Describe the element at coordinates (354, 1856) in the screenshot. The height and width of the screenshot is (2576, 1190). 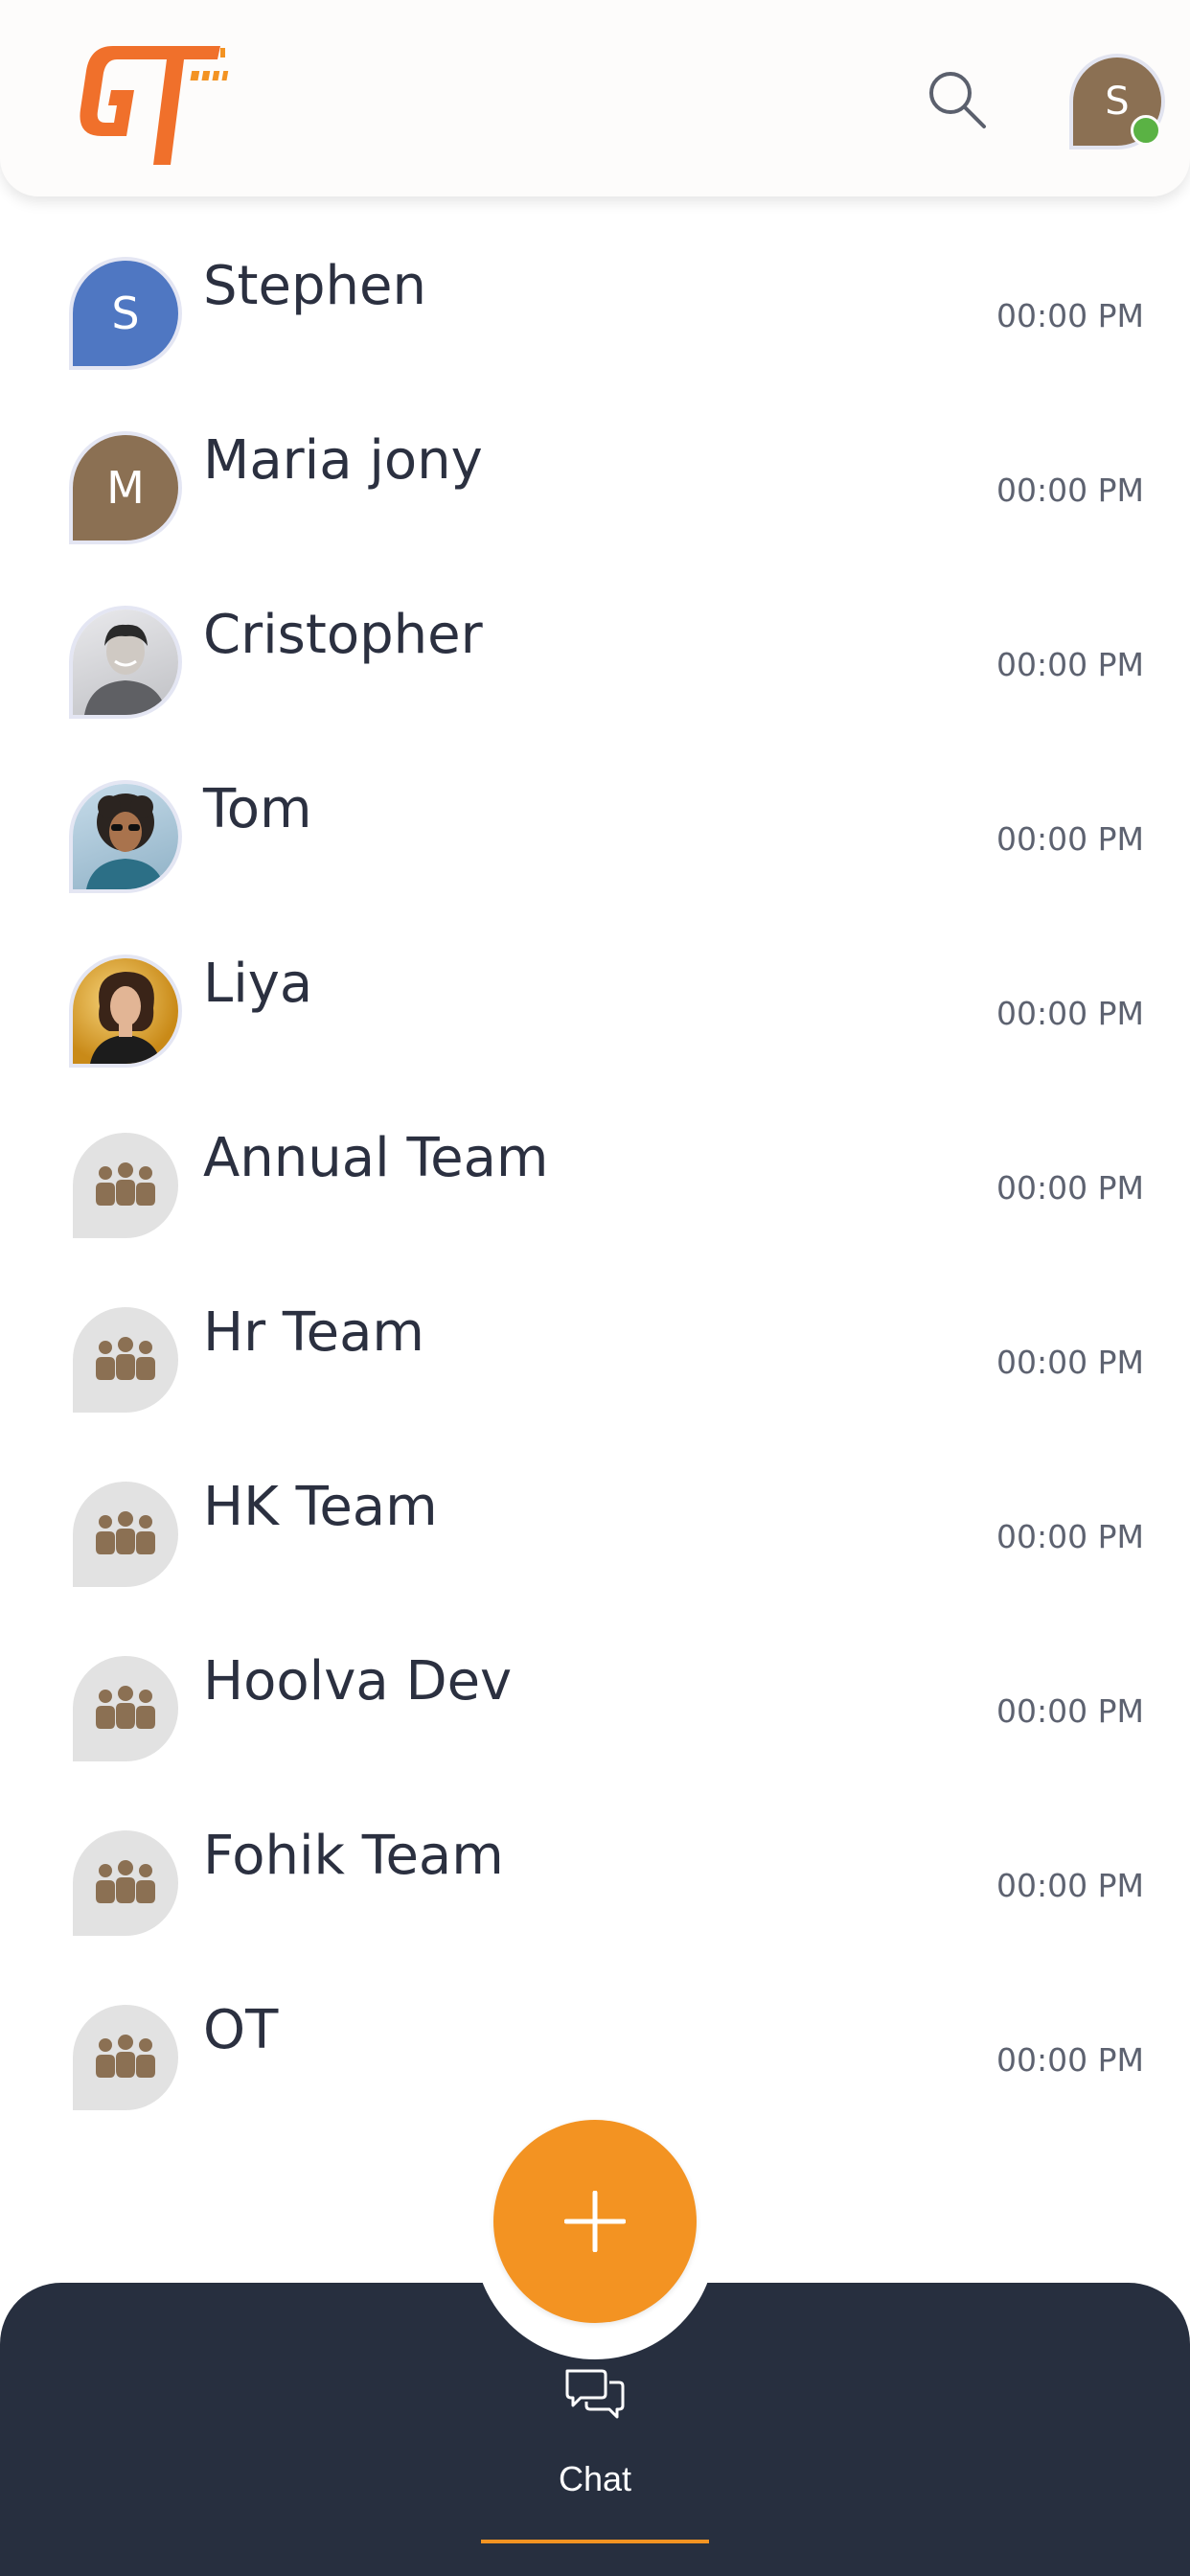
I see `chat-name: Fohik Team` at that location.